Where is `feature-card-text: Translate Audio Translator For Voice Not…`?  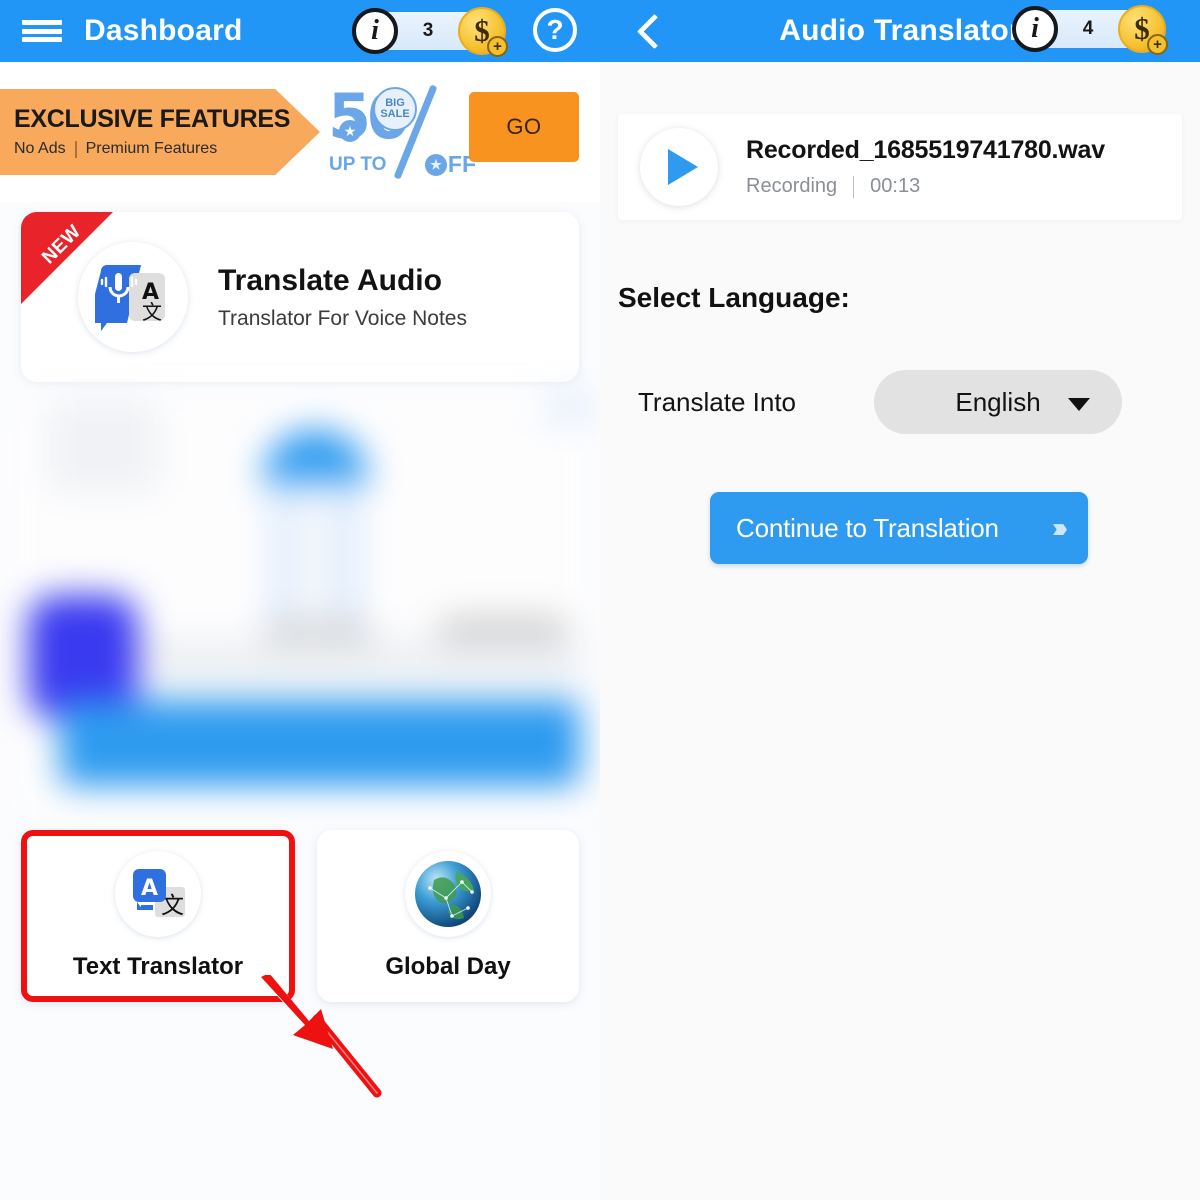
feature-card-text: Translate Audio Translator For Voice Not… is located at coordinates (342, 297).